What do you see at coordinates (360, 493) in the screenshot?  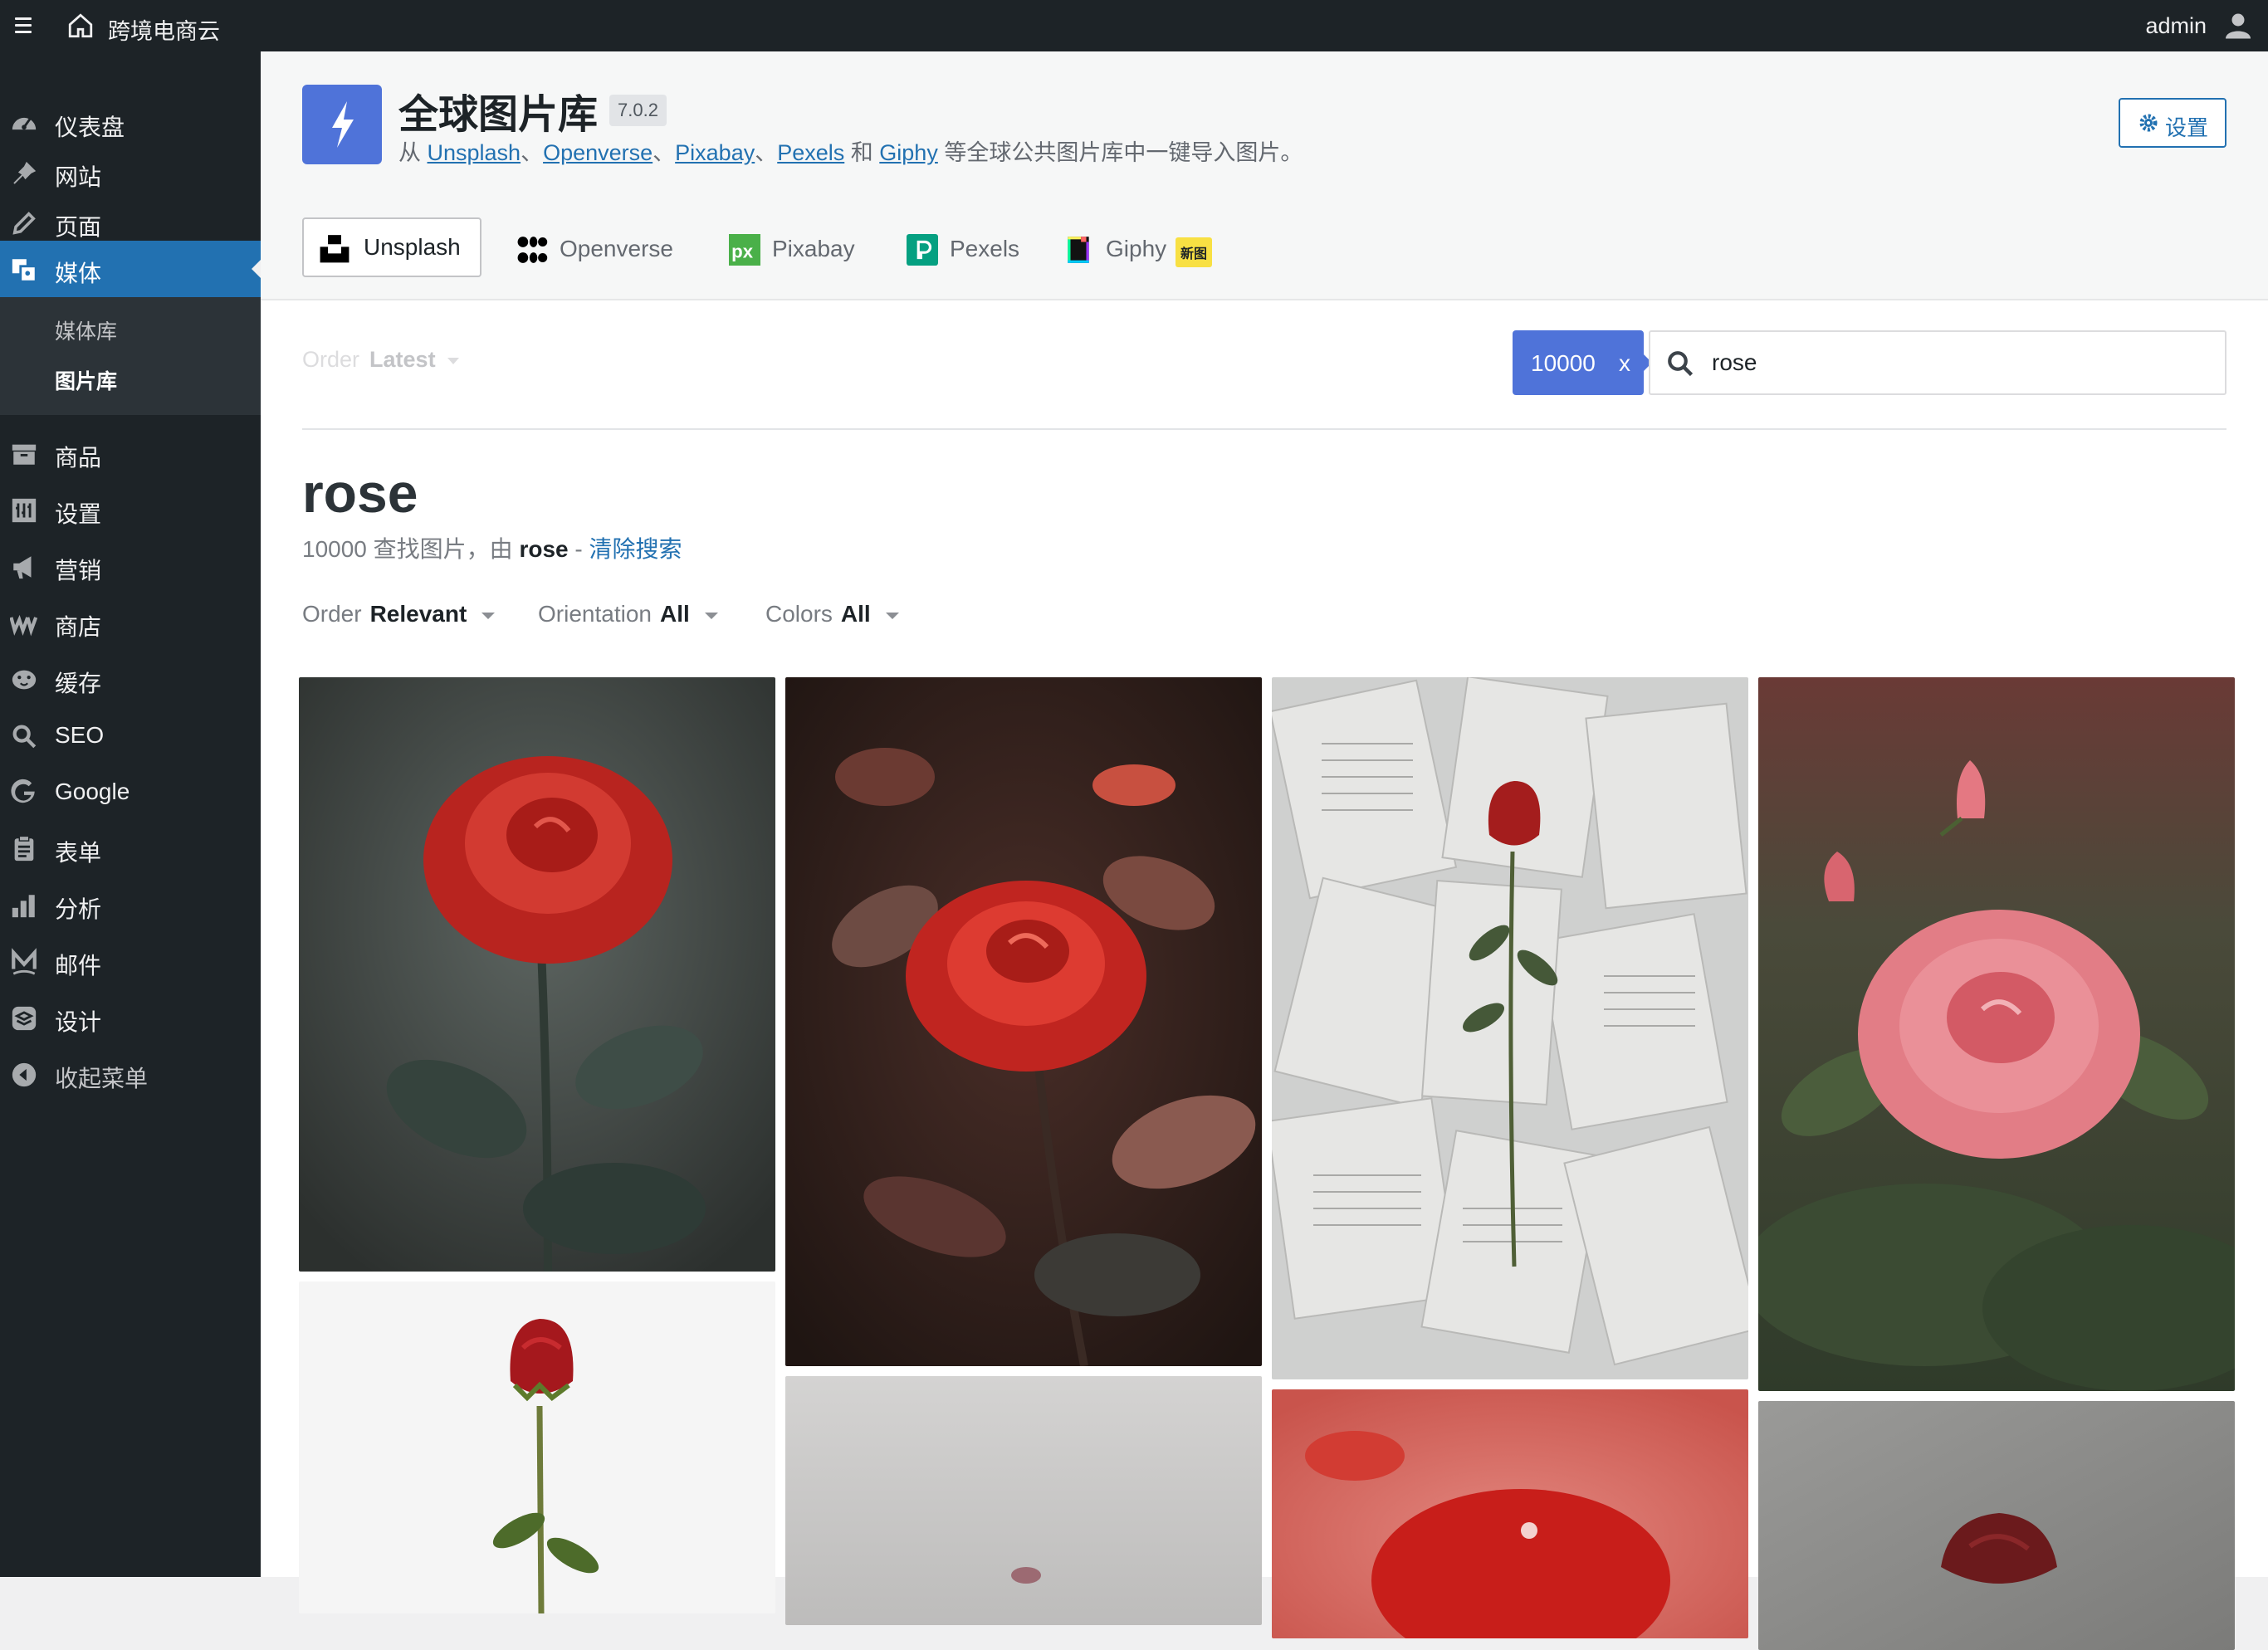 I see `results-title: rose` at bounding box center [360, 493].